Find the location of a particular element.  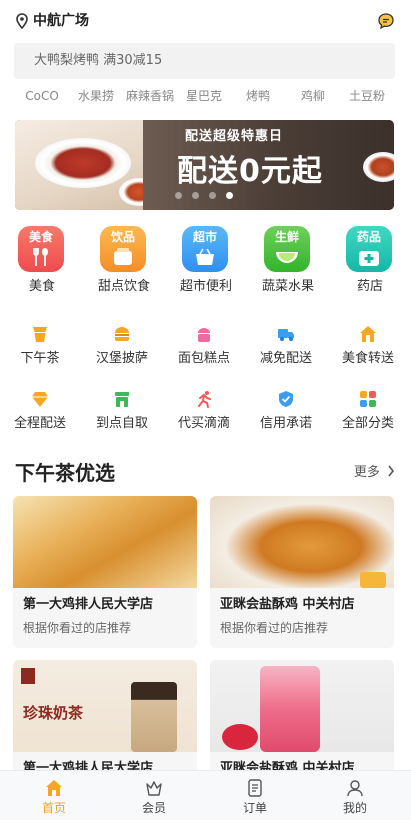

order-list-icon is located at coordinates (255, 788).